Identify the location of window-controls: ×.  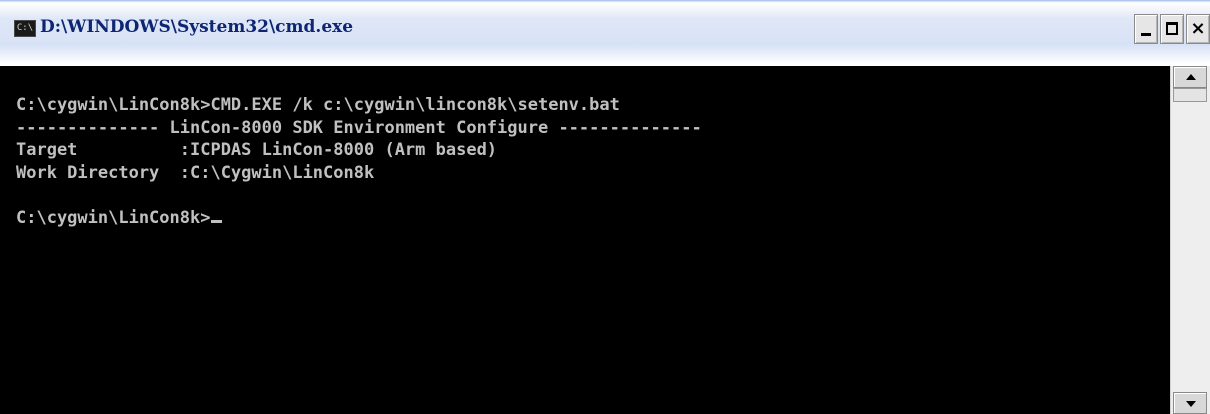
(1172, 29).